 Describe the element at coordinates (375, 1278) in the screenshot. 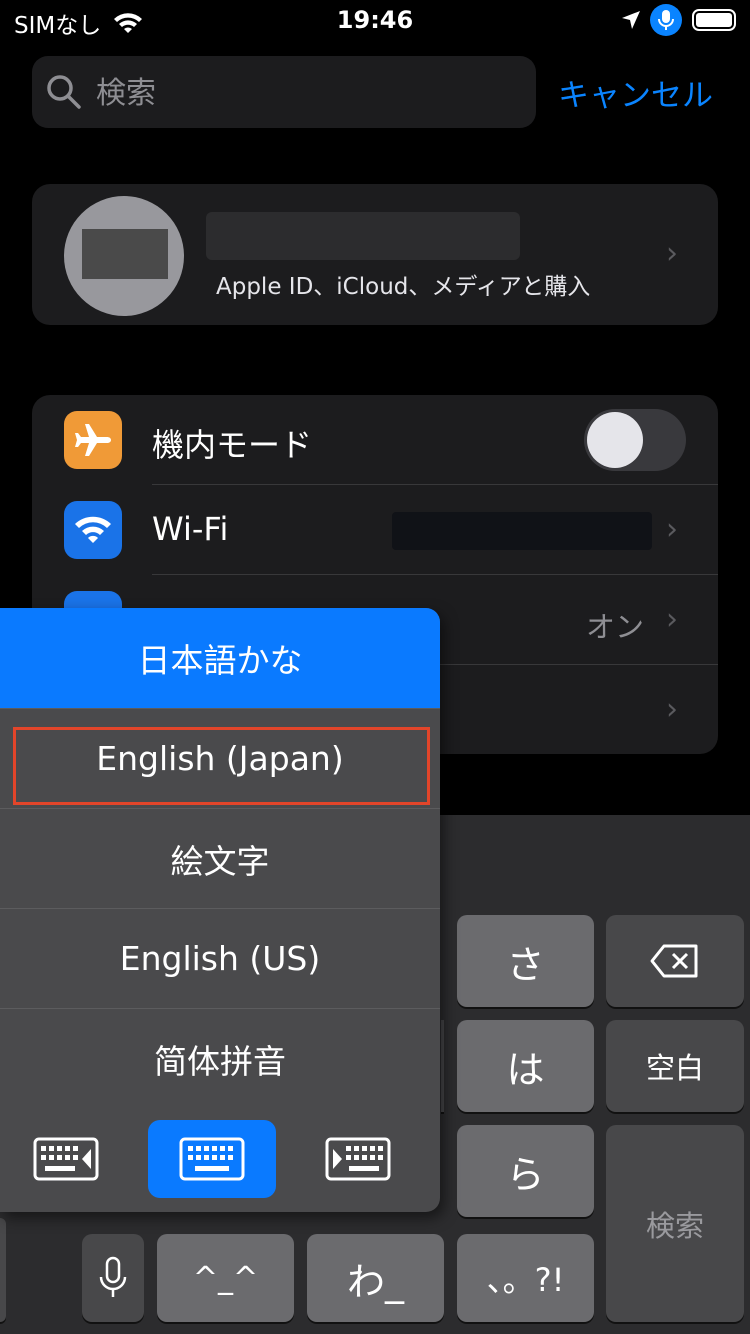

I see `key-wa: わ_` at that location.